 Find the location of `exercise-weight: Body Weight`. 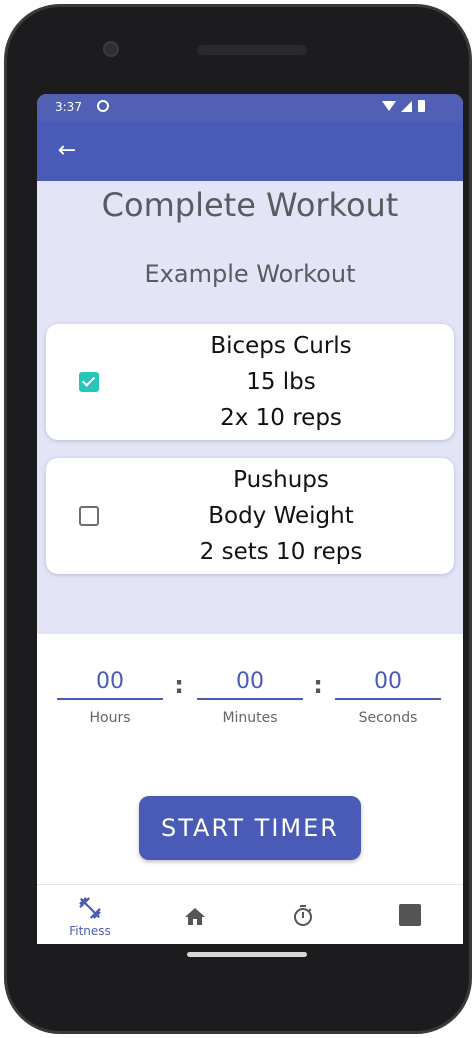

exercise-weight: Body Weight is located at coordinates (281, 516).